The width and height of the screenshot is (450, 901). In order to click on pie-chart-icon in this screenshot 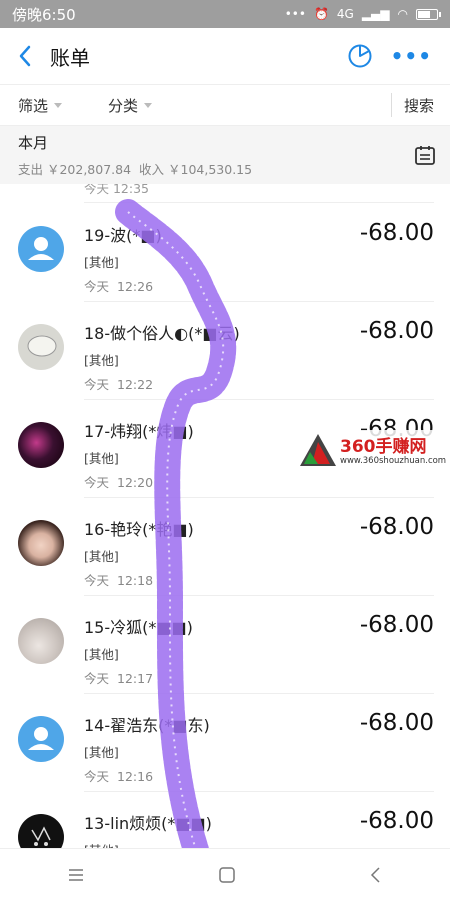, I will do `click(360, 56)`.